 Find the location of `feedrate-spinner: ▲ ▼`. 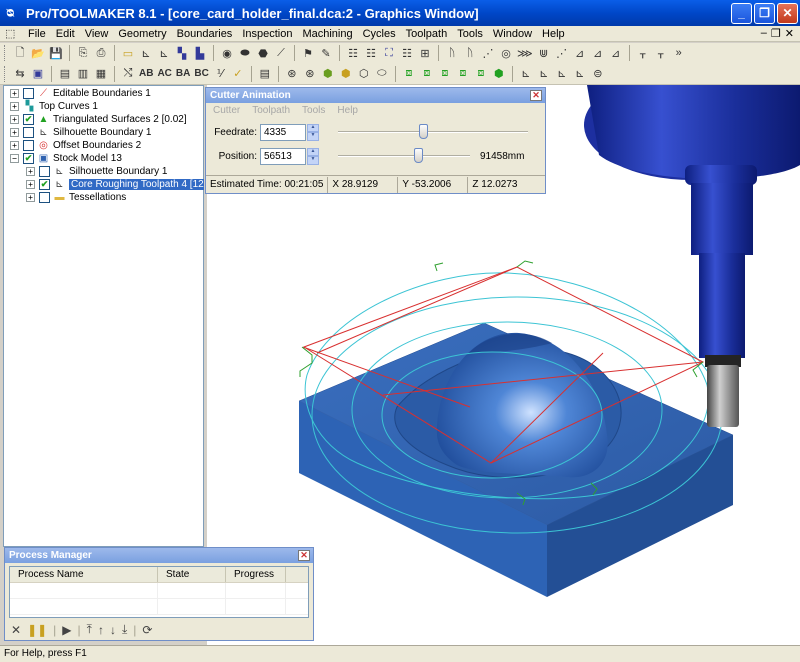

feedrate-spinner: ▲ ▼ is located at coordinates (313, 132).